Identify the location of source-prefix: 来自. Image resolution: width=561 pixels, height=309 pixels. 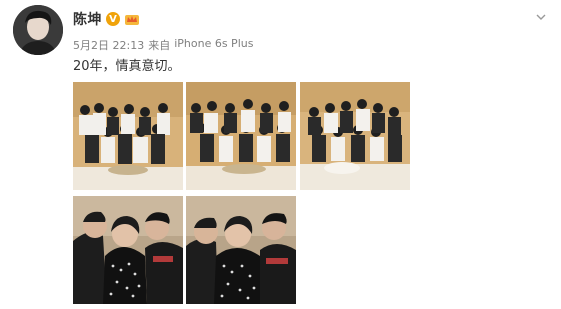
(159, 45).